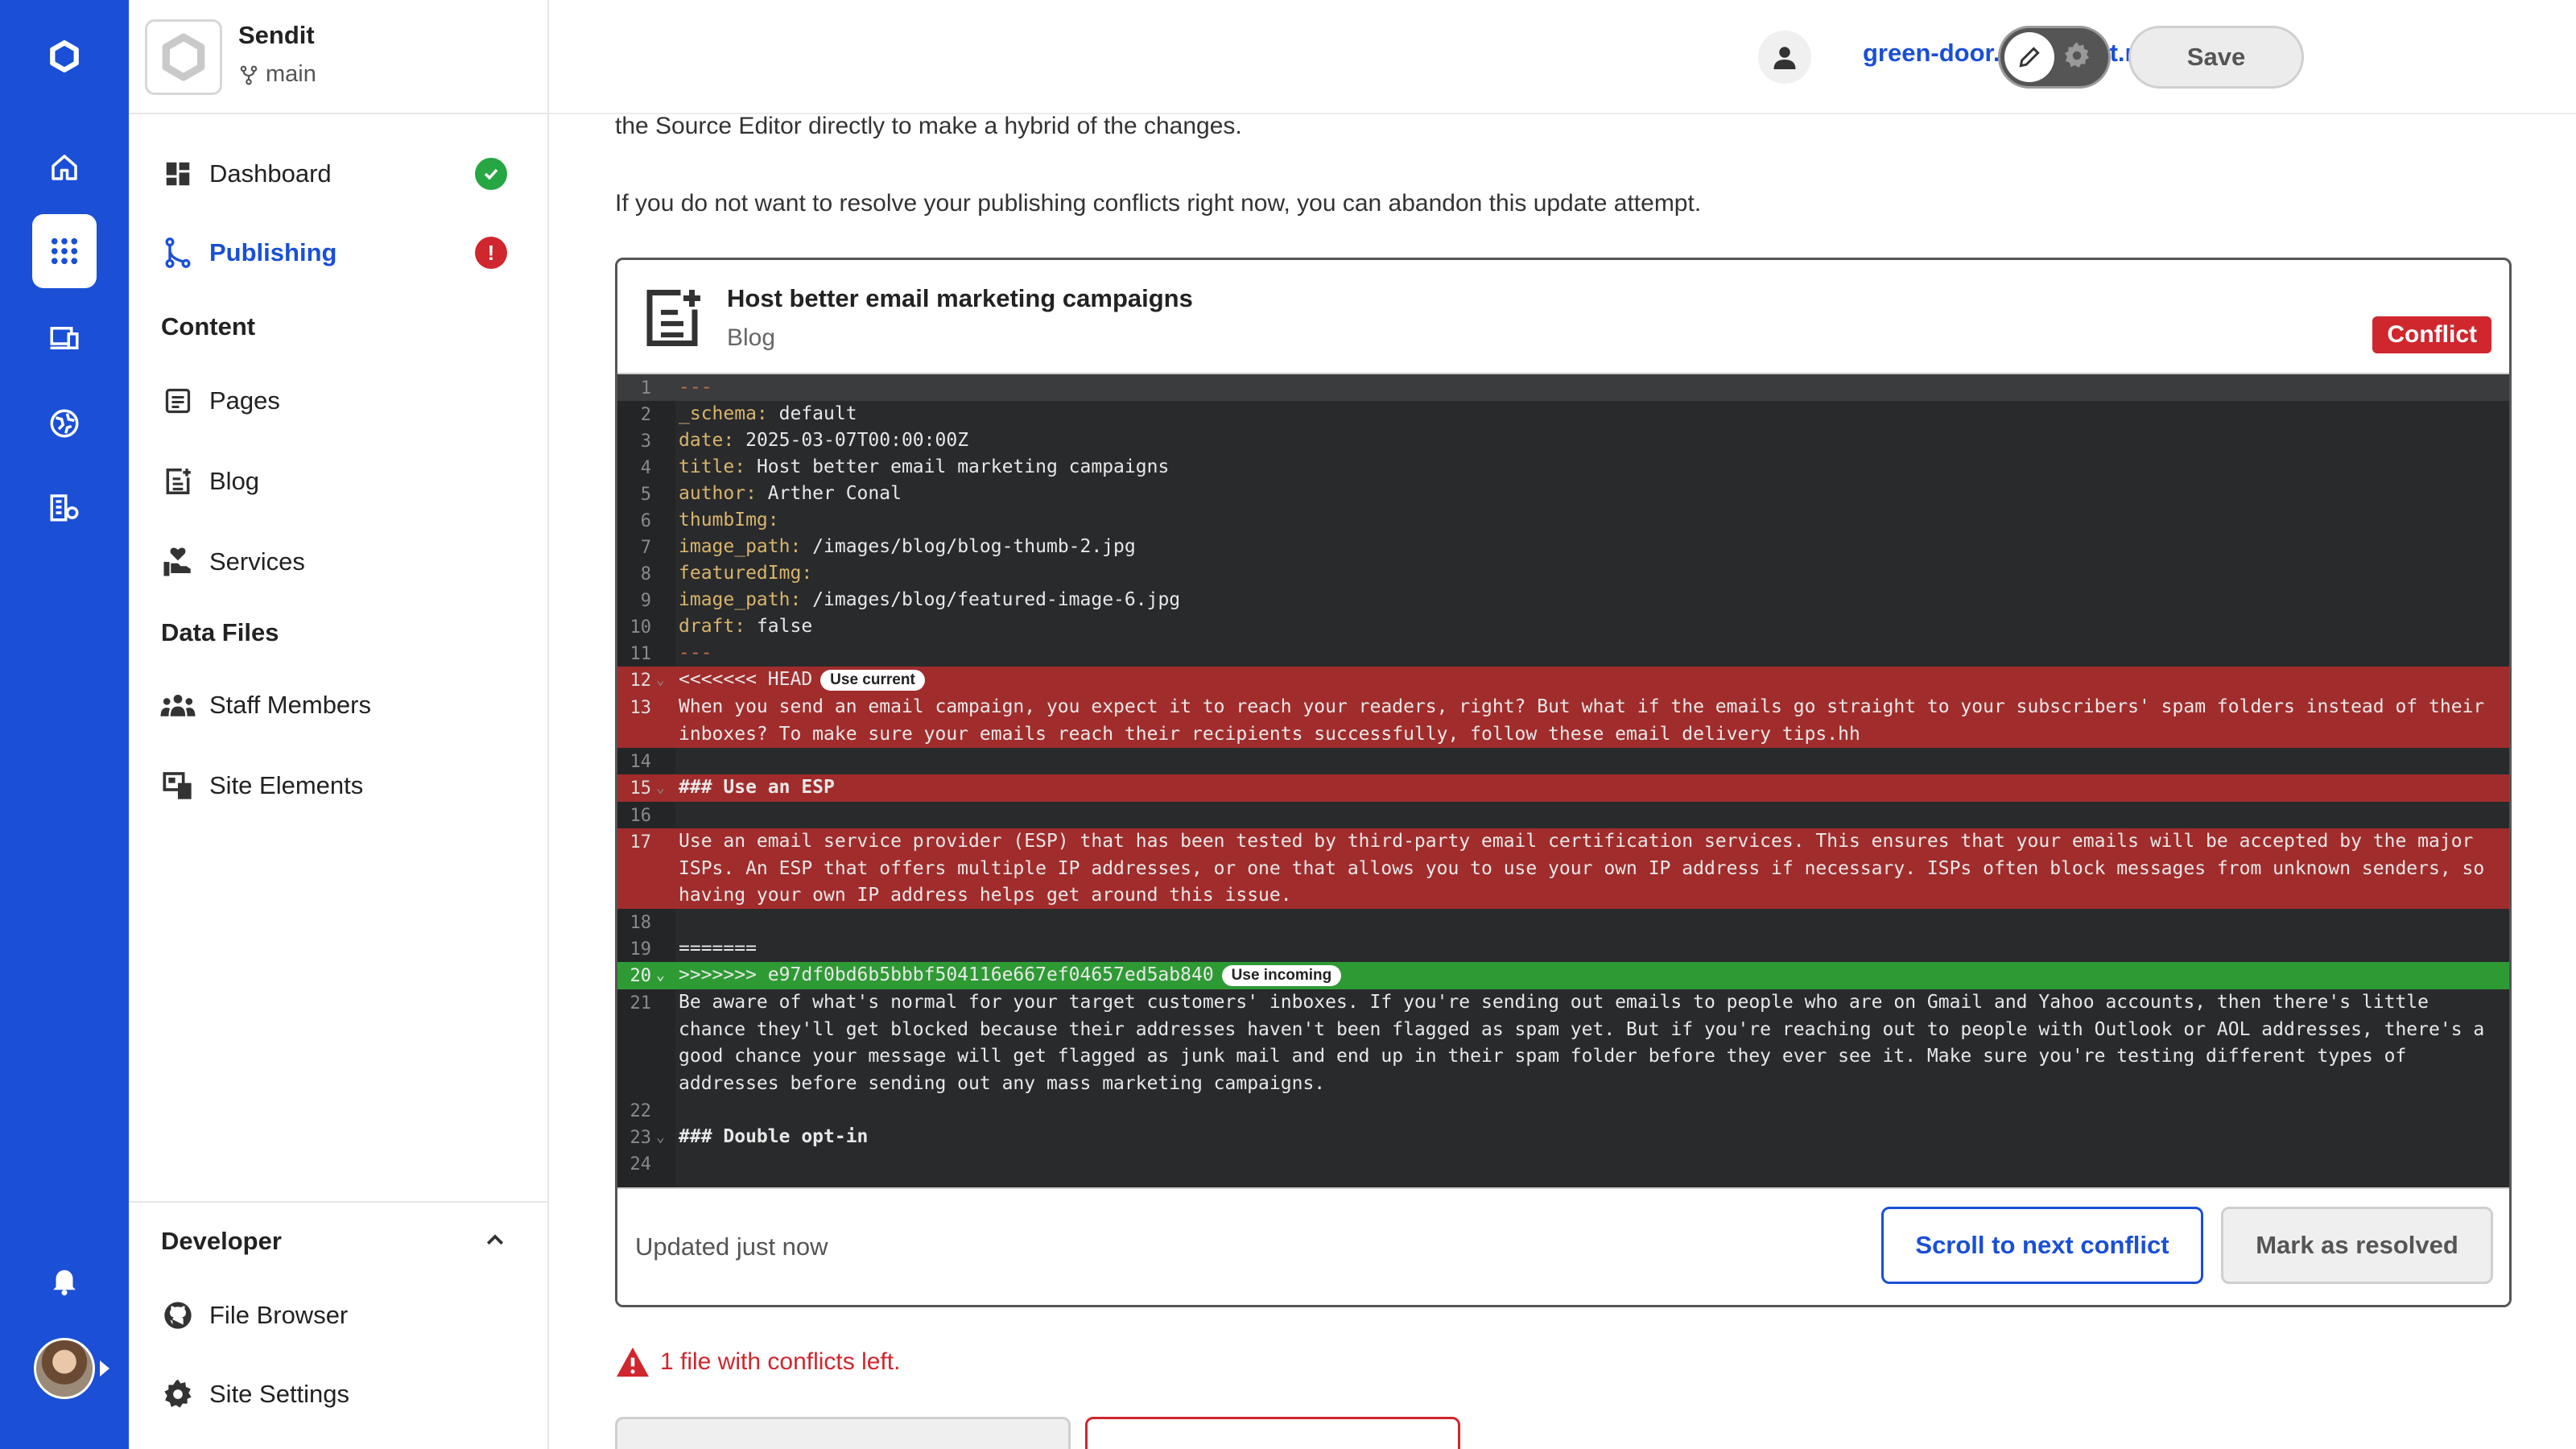 Image resolution: width=2576 pixels, height=1449 pixels. I want to click on user-avatar, so click(64, 1368).